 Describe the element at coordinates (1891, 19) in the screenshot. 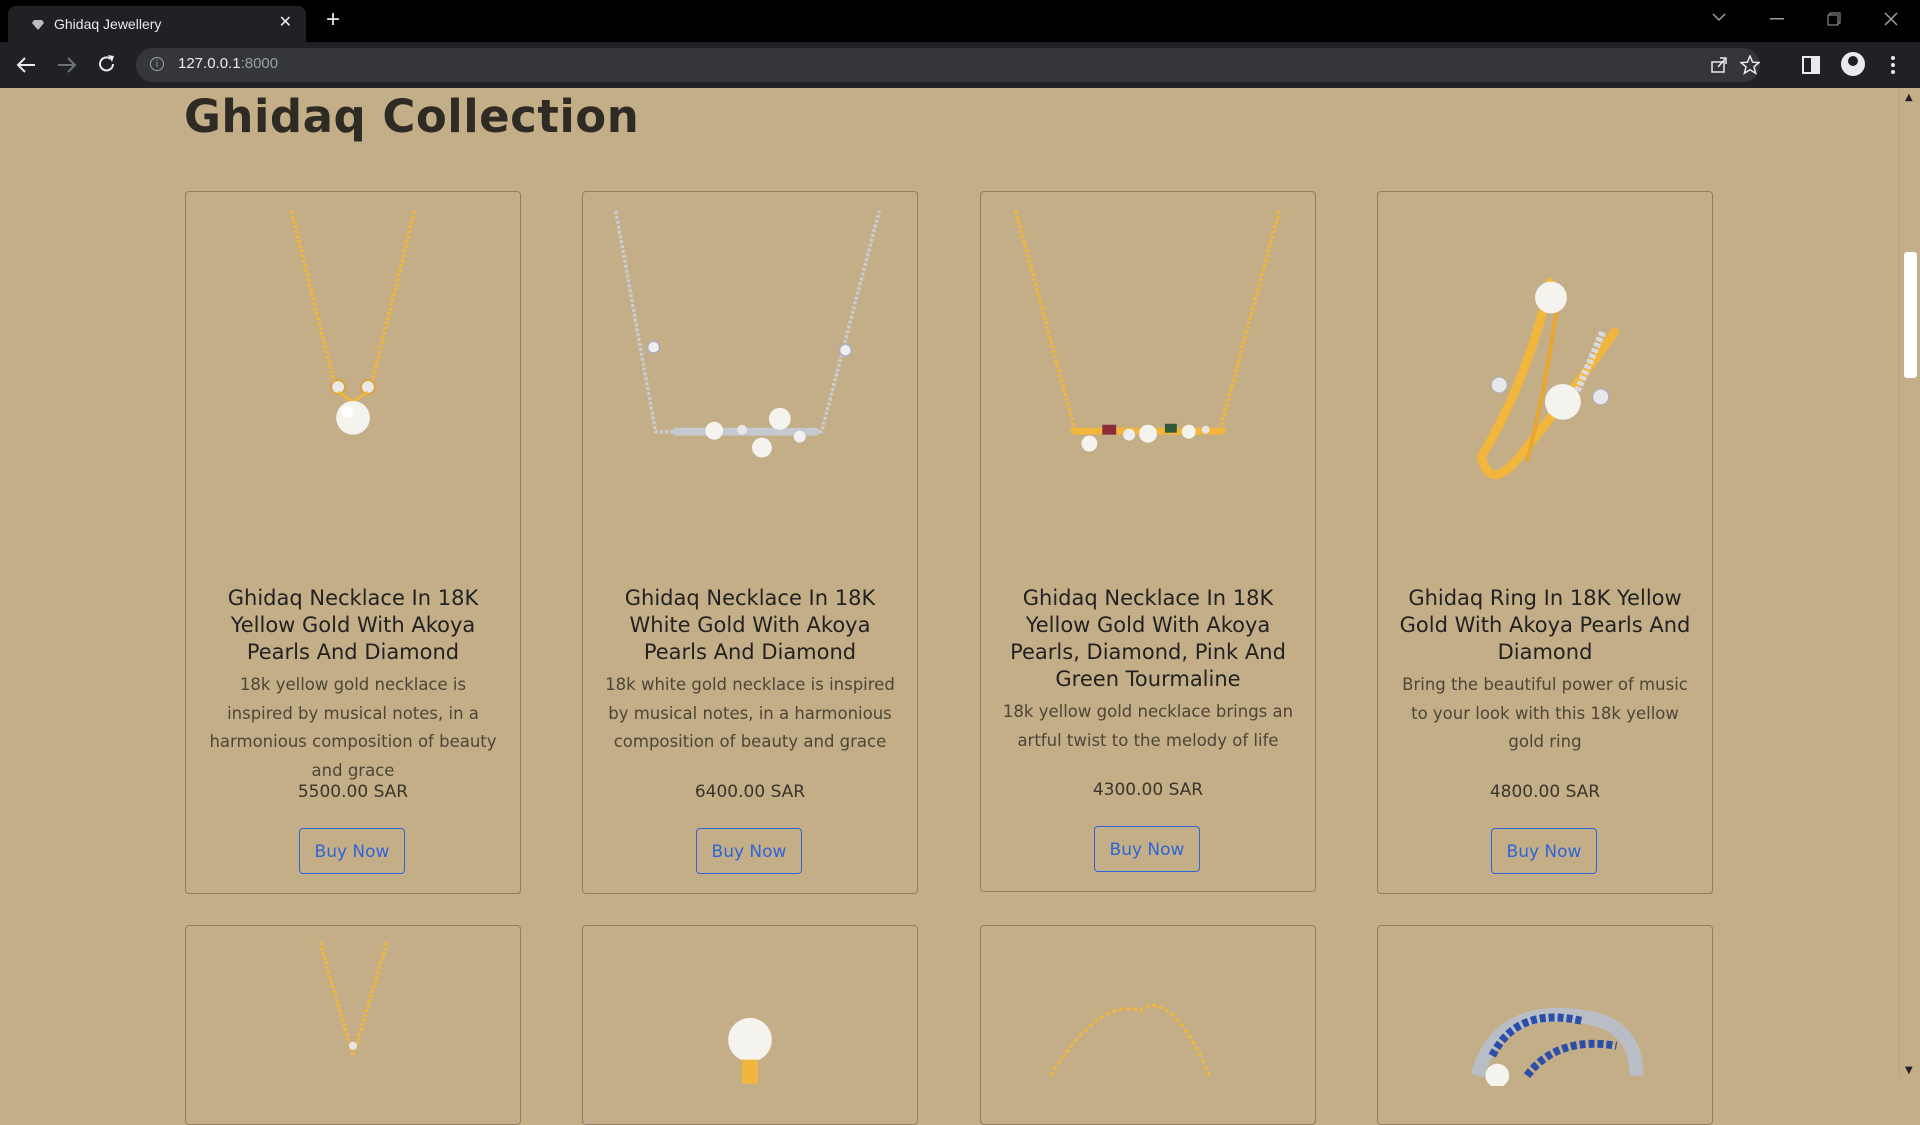

I see `window-close-icon` at that location.